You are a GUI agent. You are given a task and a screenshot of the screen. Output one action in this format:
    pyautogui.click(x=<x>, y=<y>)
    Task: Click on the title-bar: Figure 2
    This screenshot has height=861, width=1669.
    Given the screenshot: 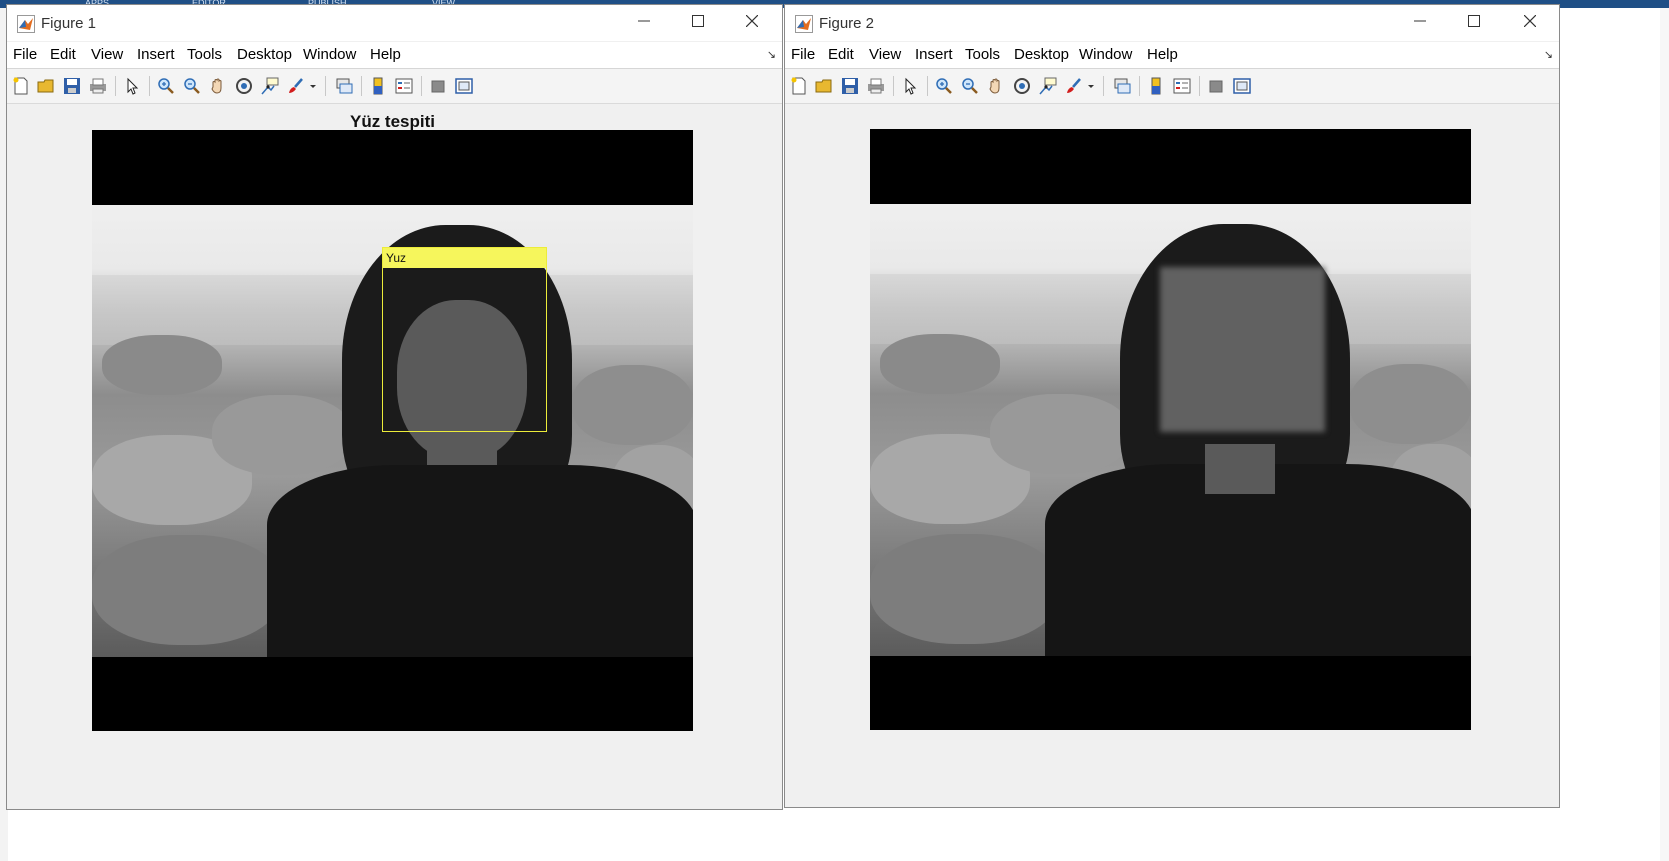 What is the action you would take?
    pyautogui.click(x=1172, y=23)
    